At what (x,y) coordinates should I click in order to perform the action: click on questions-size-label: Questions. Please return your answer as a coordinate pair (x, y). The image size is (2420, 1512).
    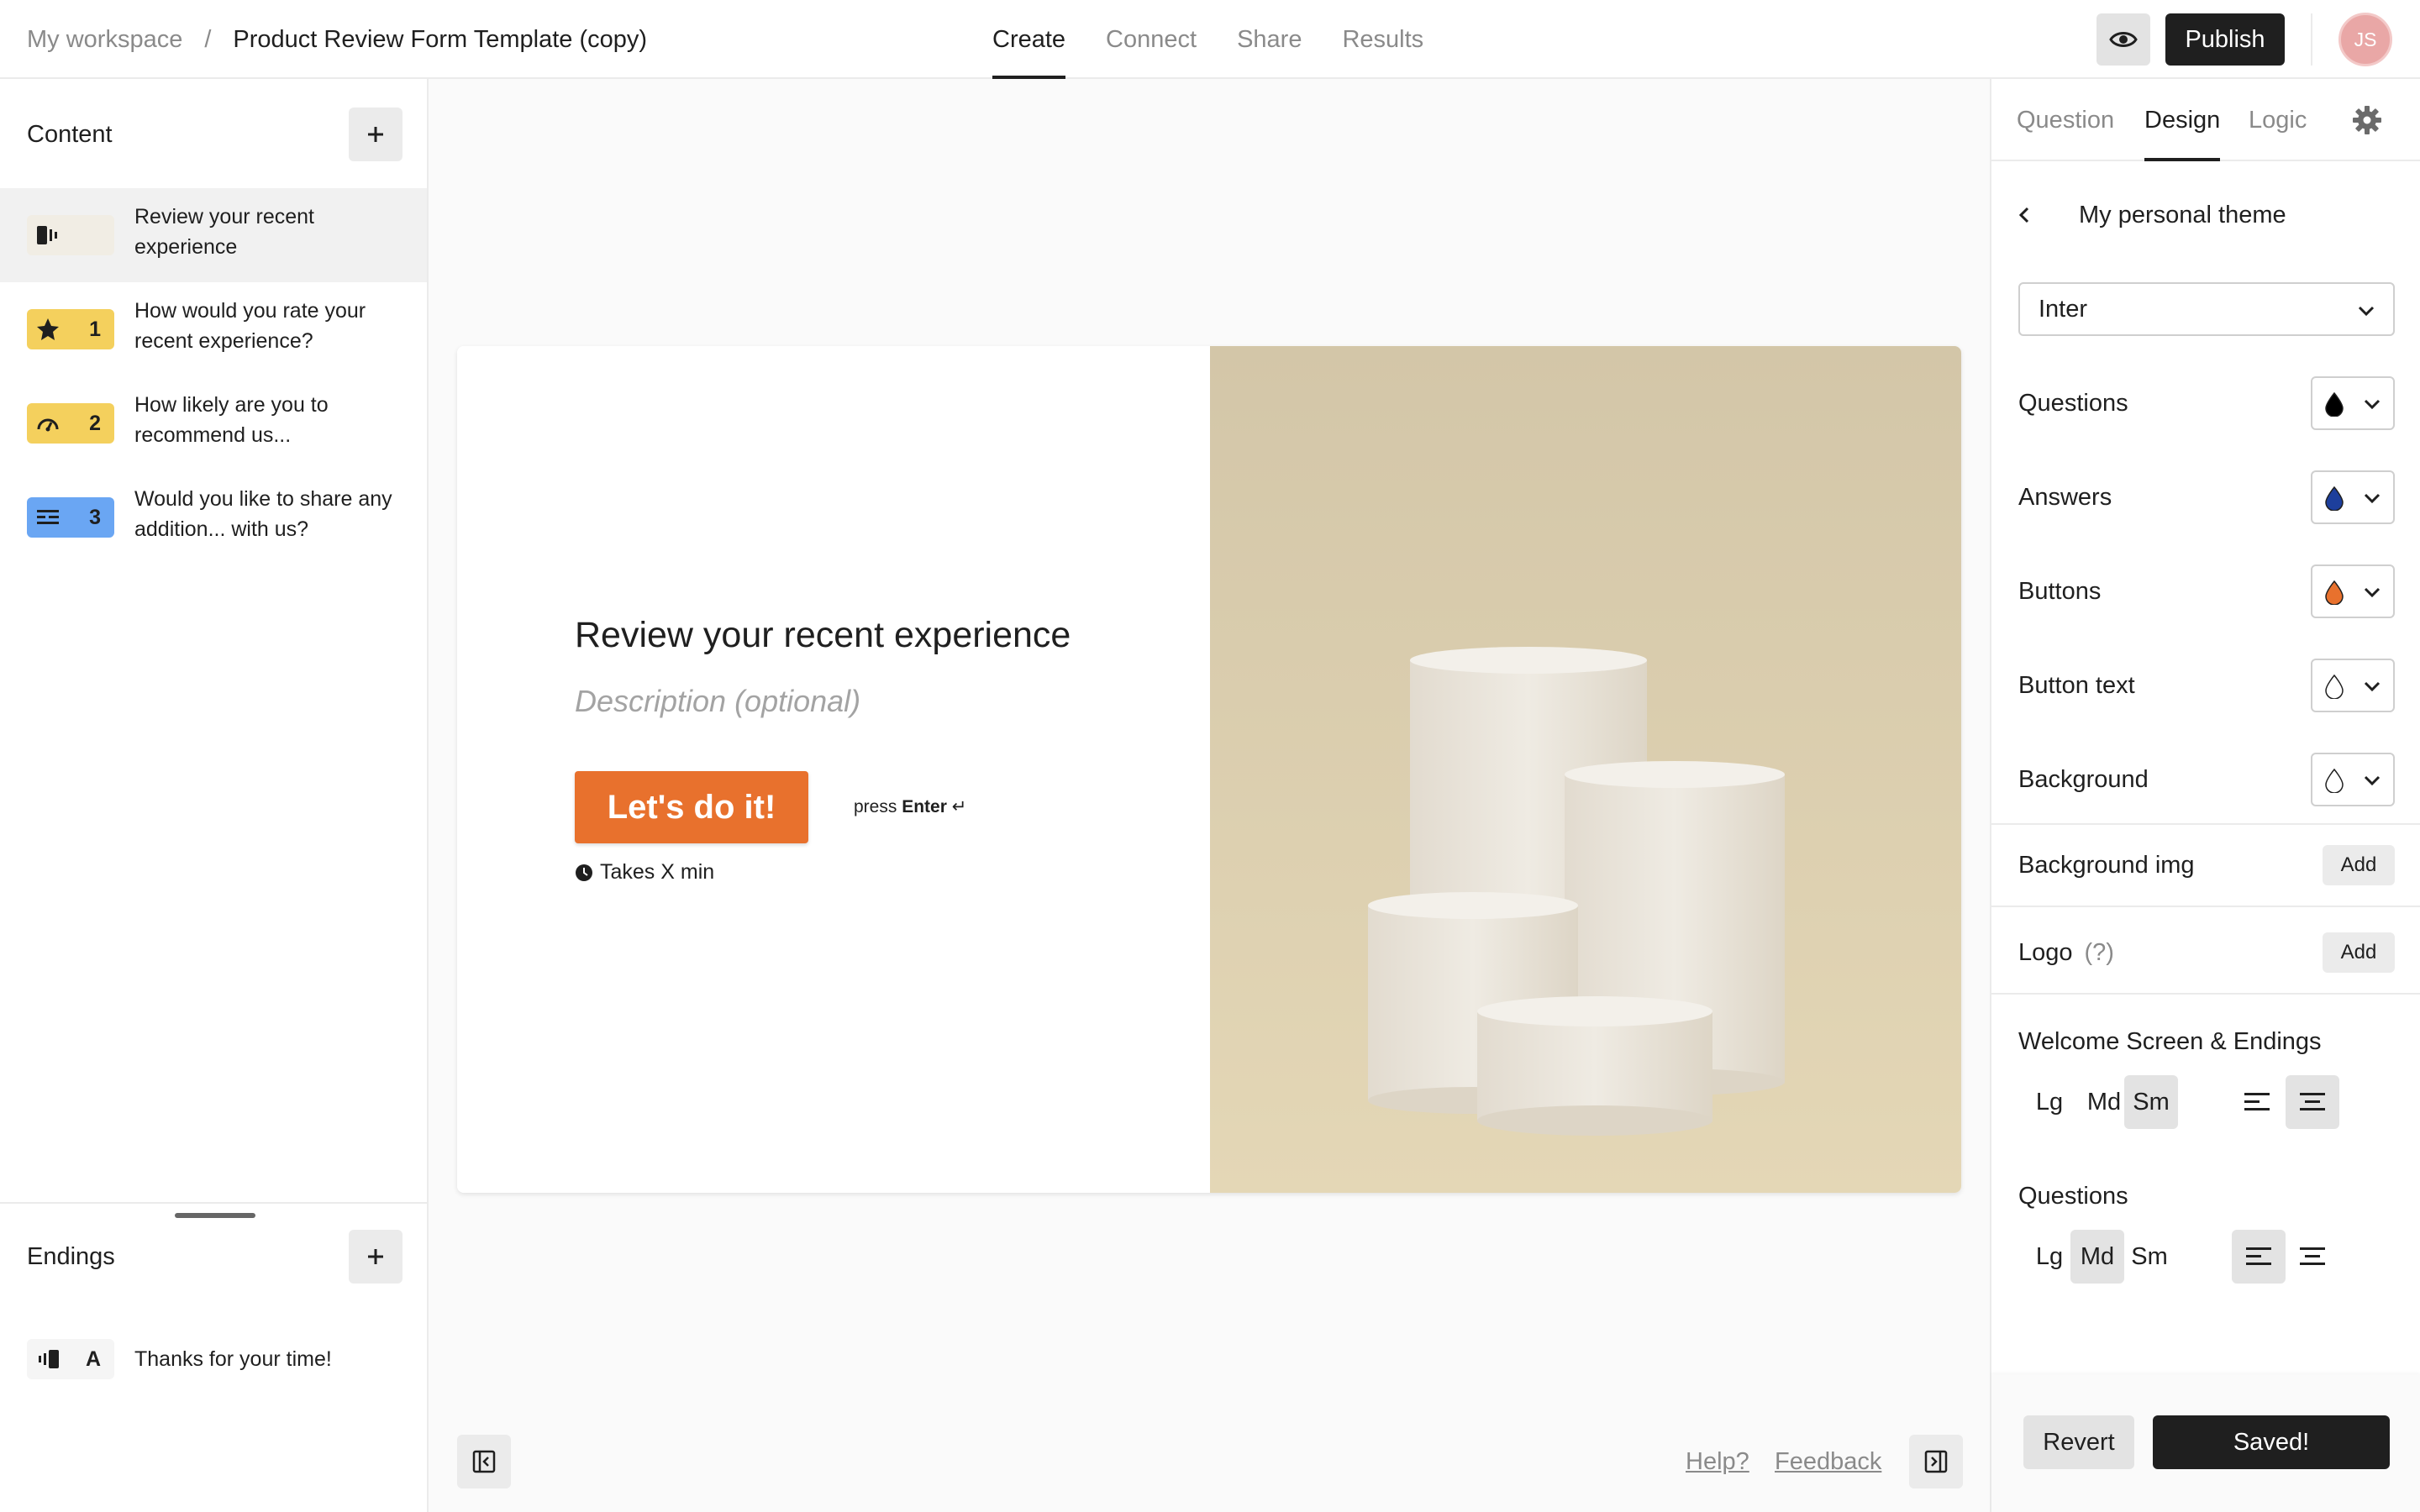
    Looking at the image, I should click on (2073, 1196).